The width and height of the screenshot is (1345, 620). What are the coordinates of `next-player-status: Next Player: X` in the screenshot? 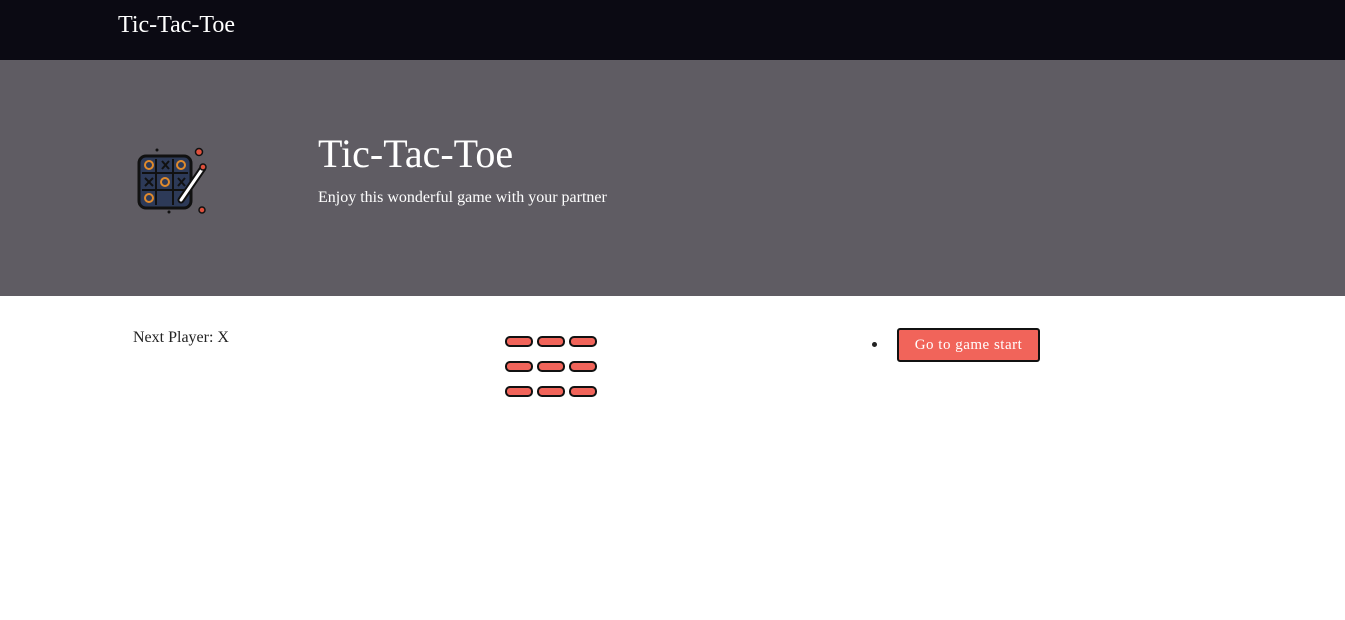 It's located at (181, 337).